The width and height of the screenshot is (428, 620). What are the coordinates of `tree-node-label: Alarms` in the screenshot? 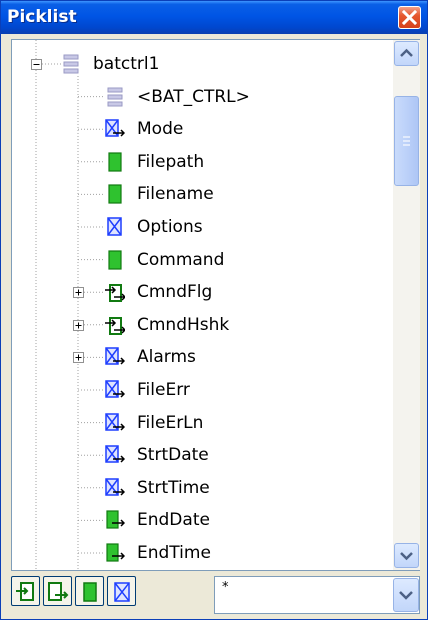 It's located at (166, 357).